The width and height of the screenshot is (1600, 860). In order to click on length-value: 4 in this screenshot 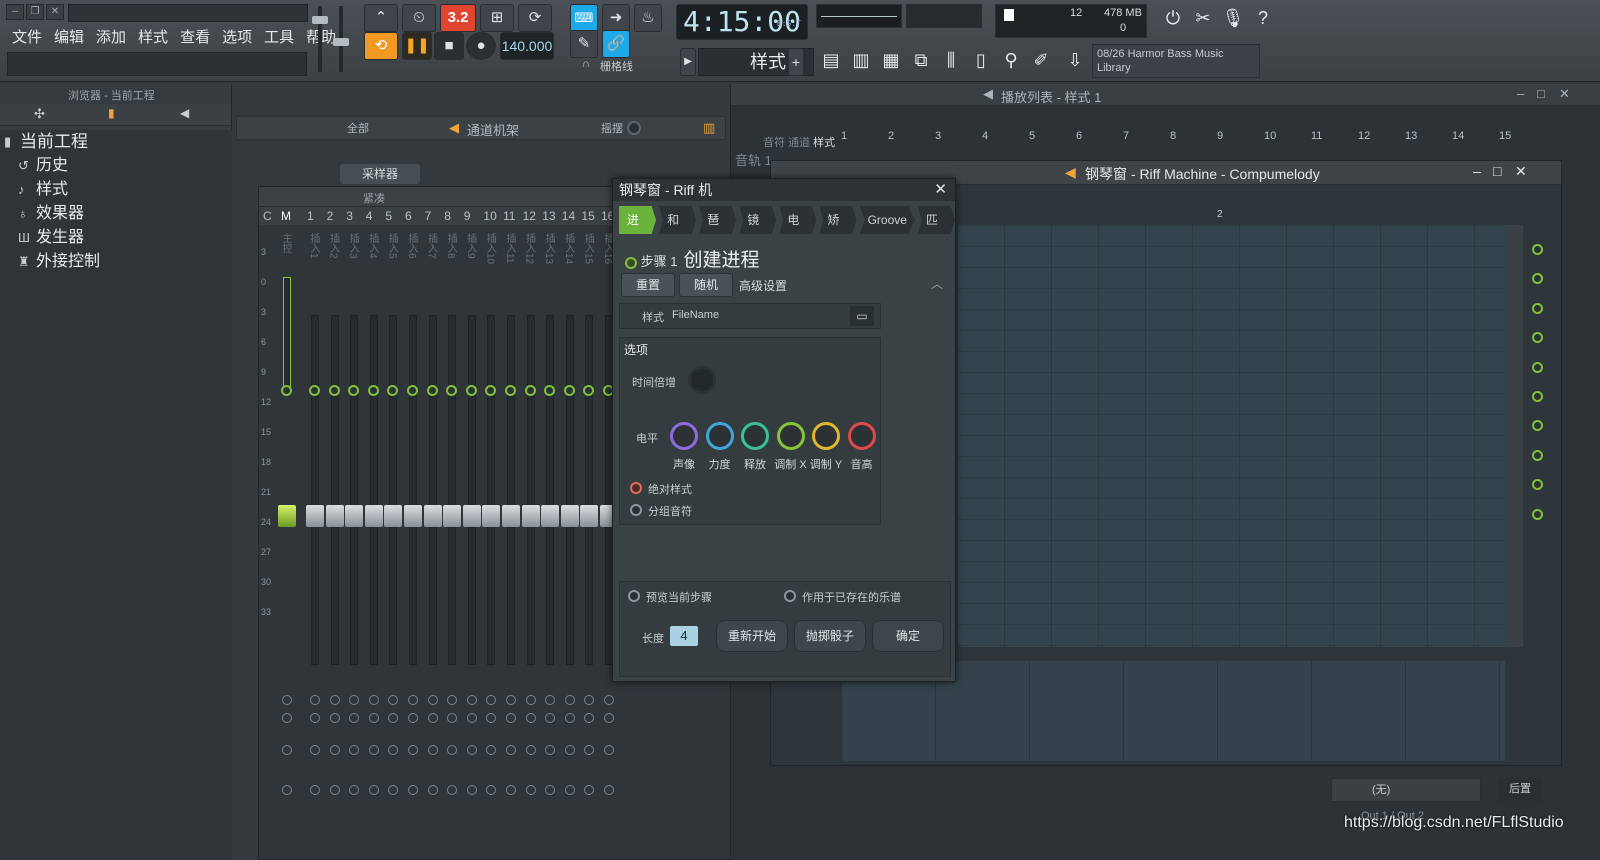, I will do `click(684, 636)`.